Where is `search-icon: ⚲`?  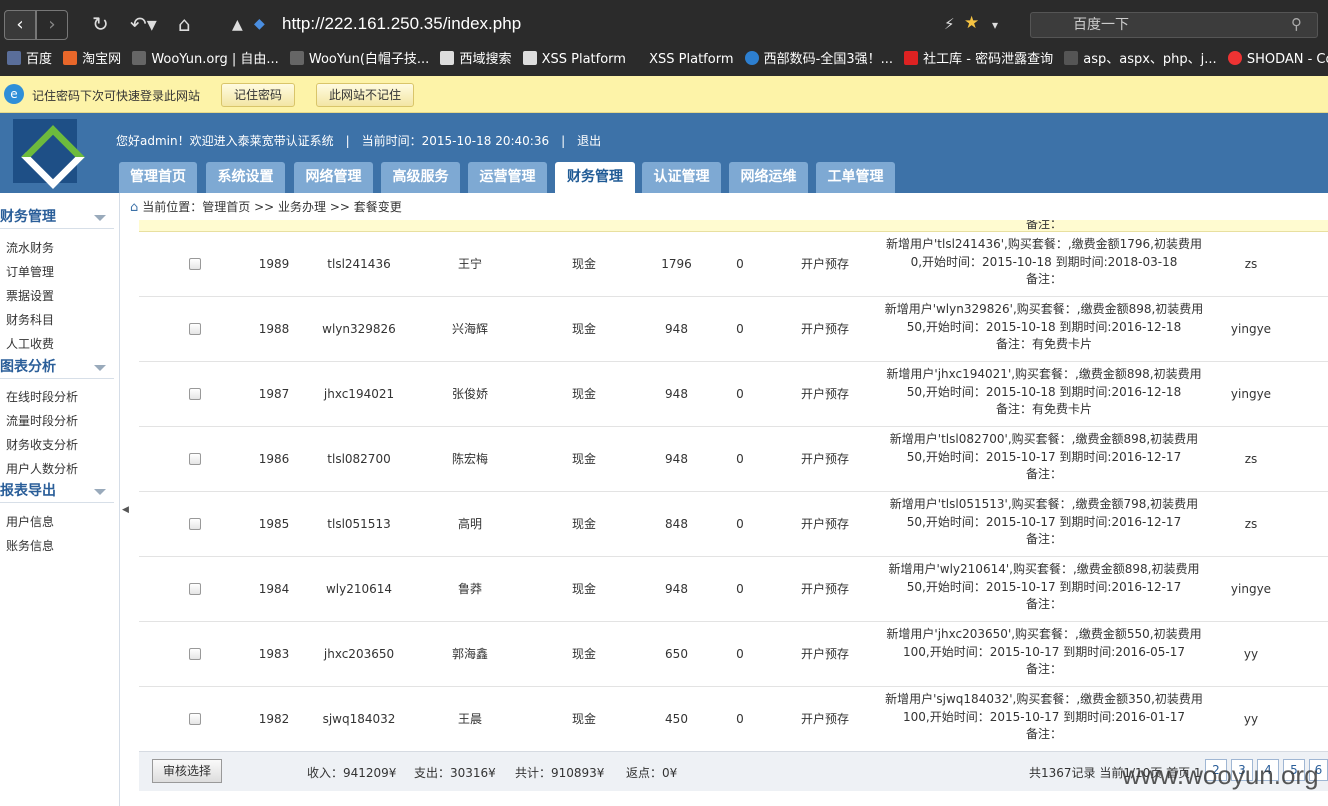 search-icon: ⚲ is located at coordinates (1296, 24).